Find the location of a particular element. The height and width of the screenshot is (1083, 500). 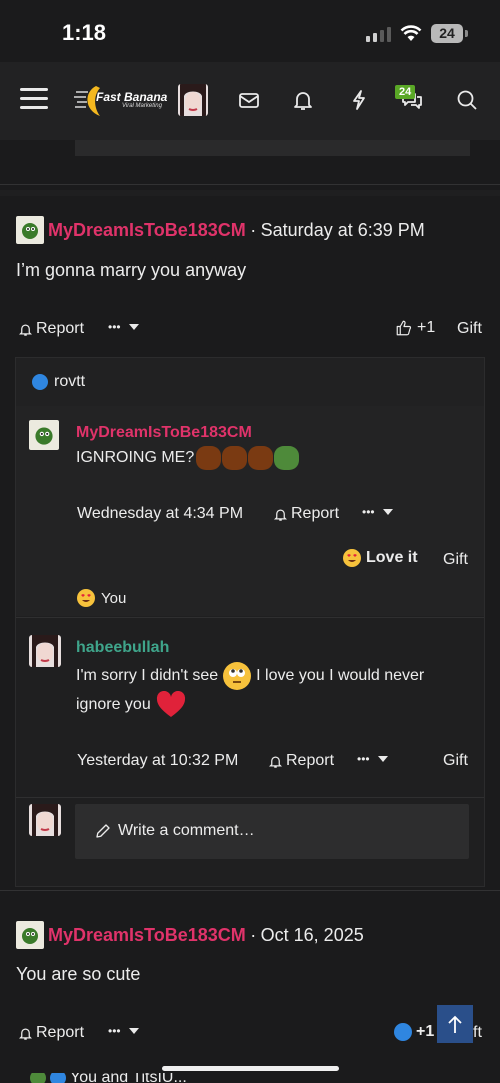

chat-count-badge: 24 is located at coordinates (405, 92).